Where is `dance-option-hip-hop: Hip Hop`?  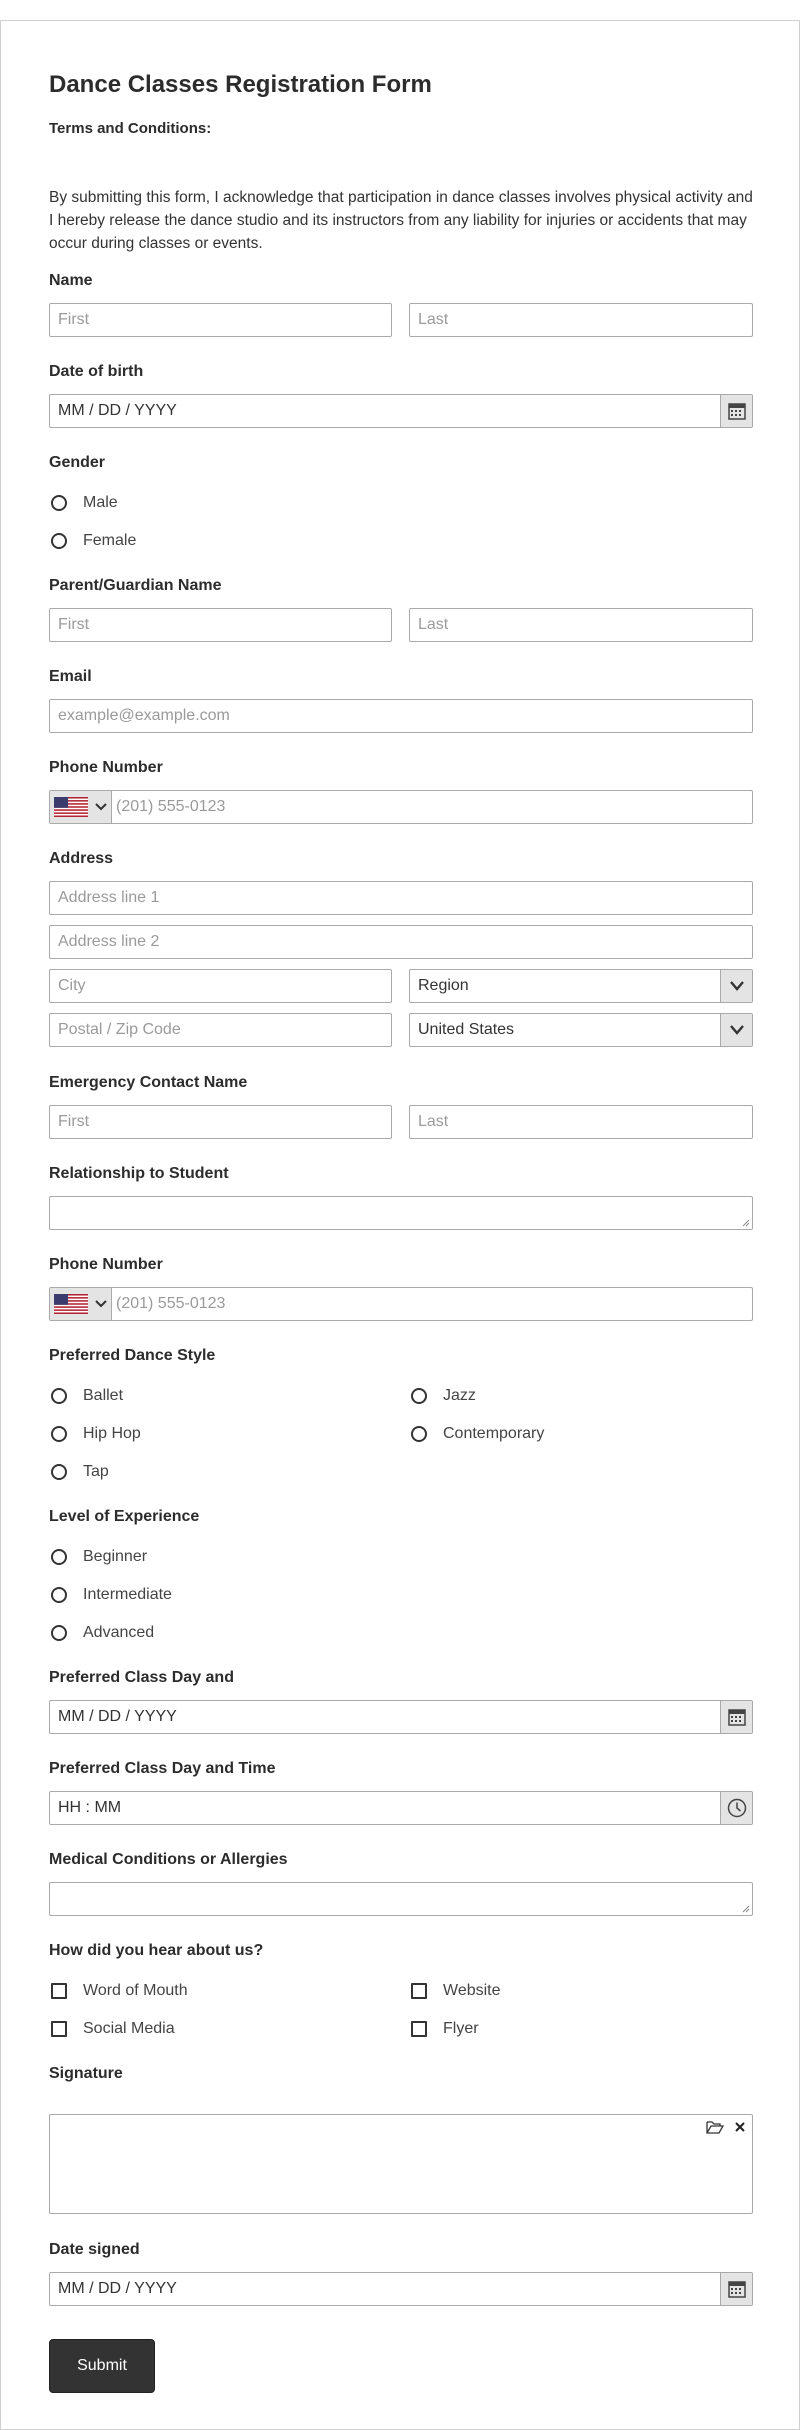
dance-option-hip-hop: Hip Hop is located at coordinates (96, 1434).